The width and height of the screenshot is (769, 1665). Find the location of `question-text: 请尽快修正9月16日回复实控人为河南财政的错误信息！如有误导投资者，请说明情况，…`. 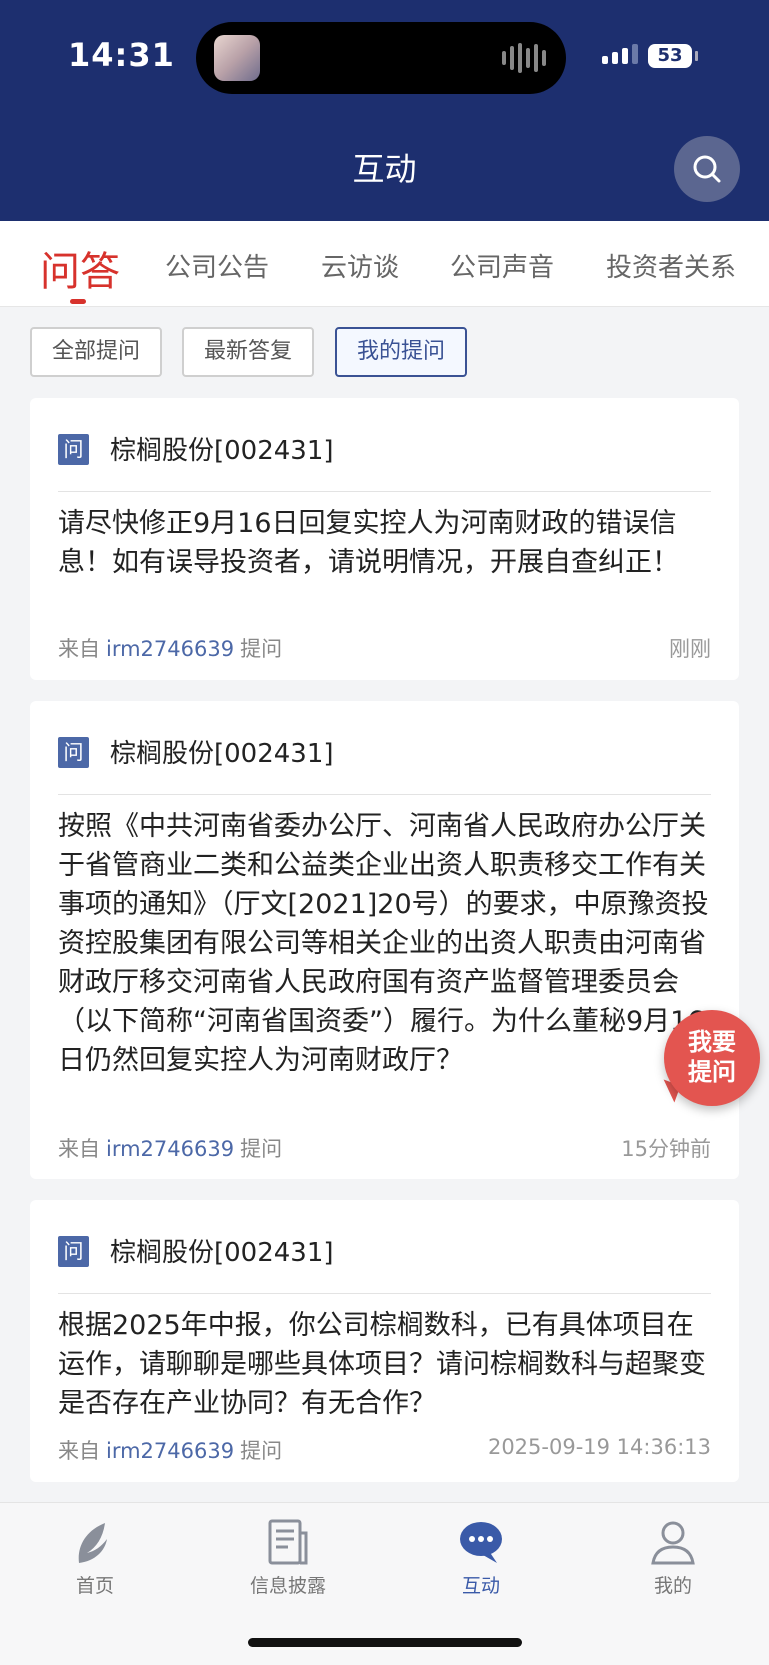

question-text: 请尽快修正9月16日回复实控人为河南财政的错误信息！如有误导投资者，请说明情况，… is located at coordinates (368, 543).